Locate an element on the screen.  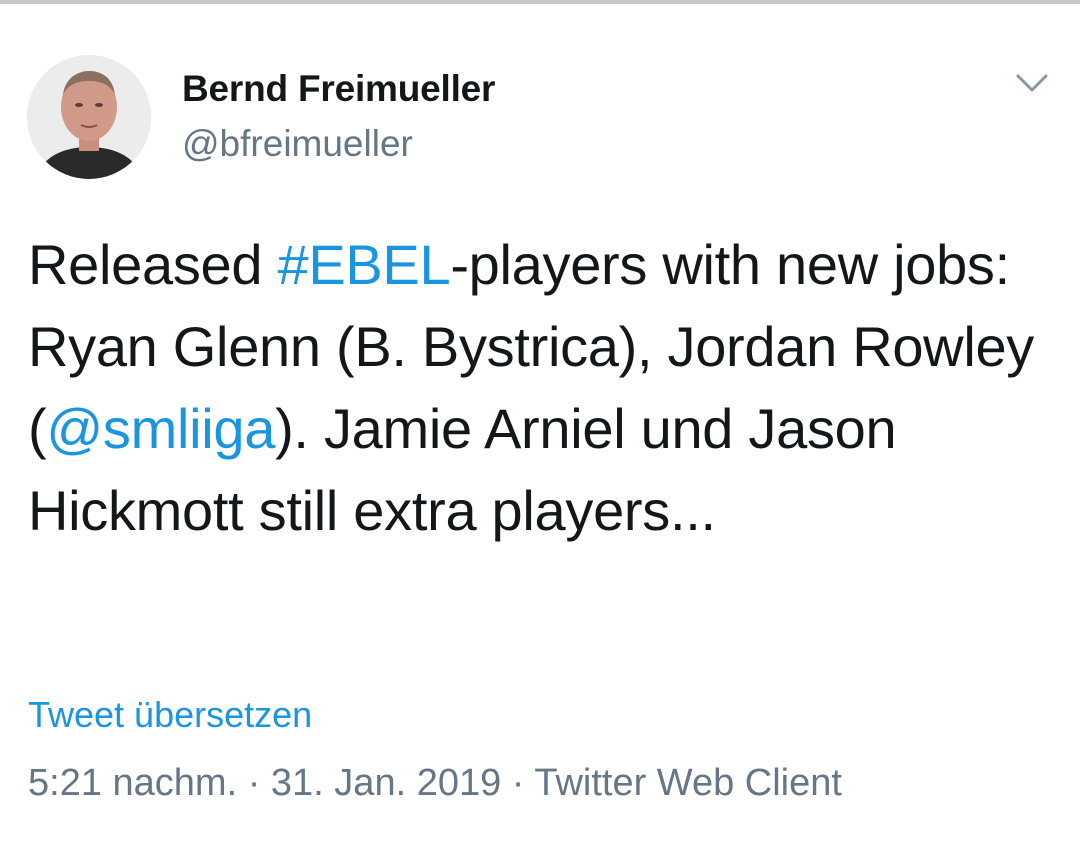
translate-tweet-link: Tweet übersetzen is located at coordinates (170, 715).